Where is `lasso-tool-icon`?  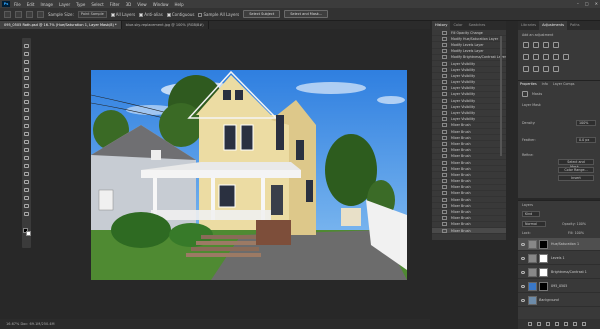 lasso-tool-icon is located at coordinates (26, 62).